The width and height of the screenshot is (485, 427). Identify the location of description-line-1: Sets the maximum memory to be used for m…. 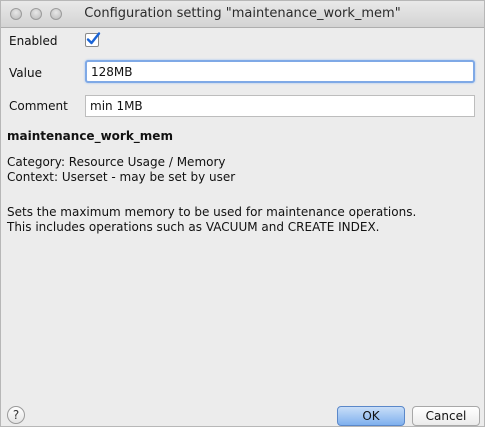
(212, 212).